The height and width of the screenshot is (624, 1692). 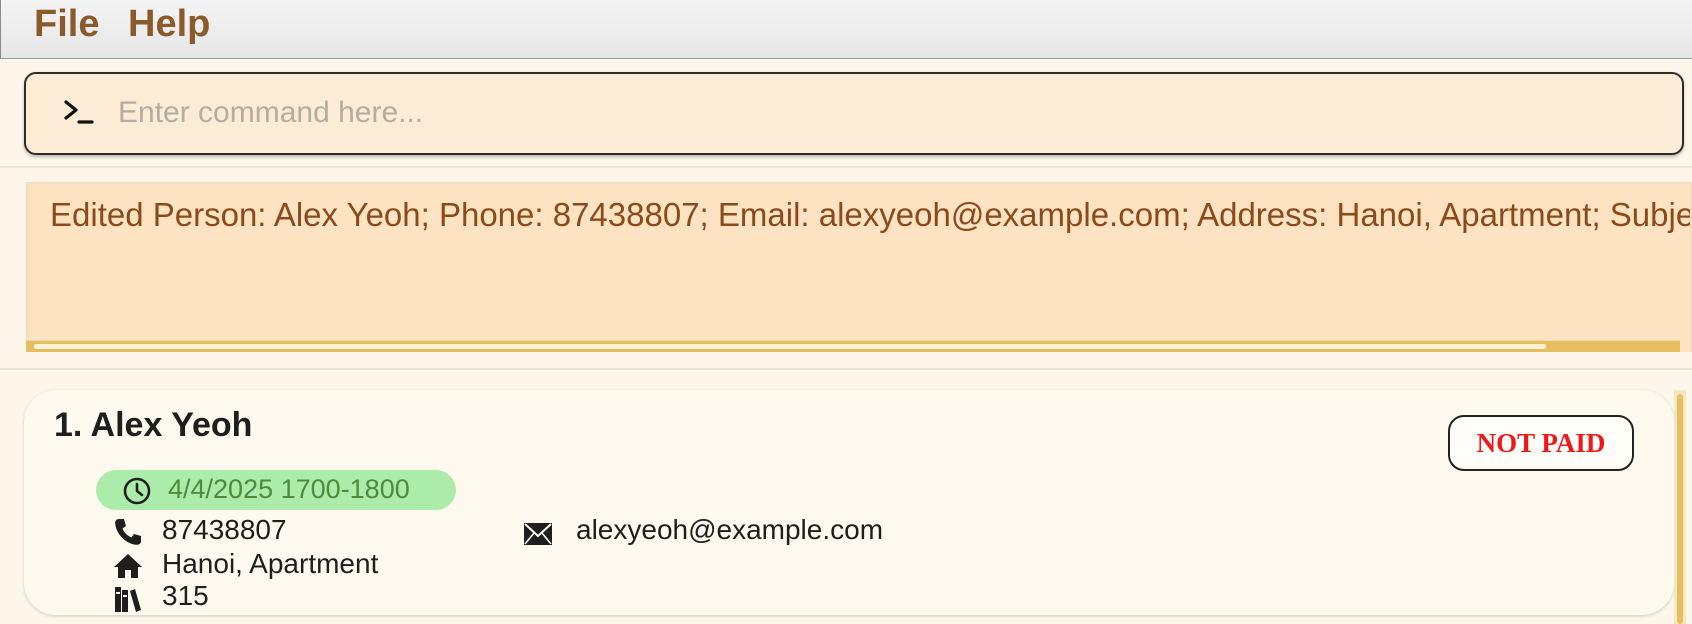 What do you see at coordinates (66, 24) in the screenshot?
I see `menu-file: File` at bounding box center [66, 24].